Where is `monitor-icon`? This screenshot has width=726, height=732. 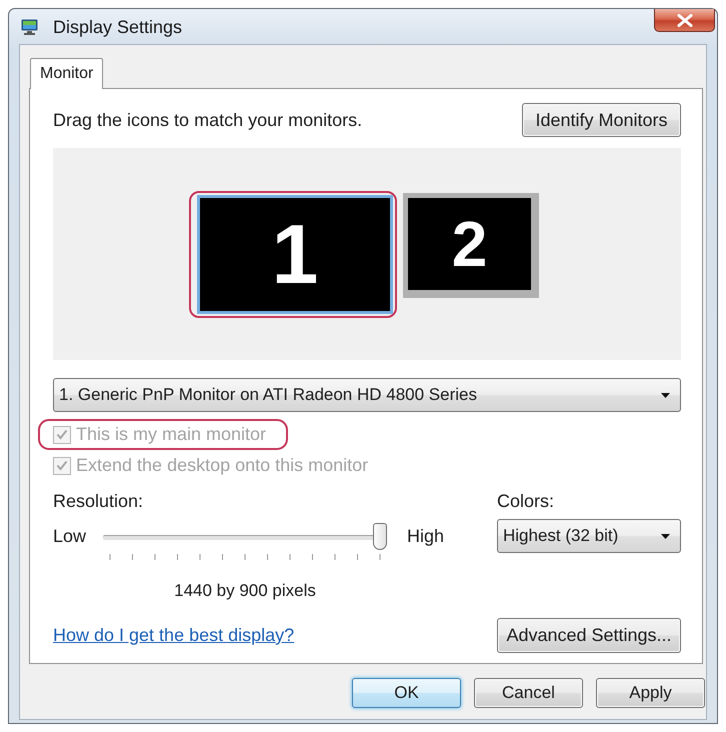 monitor-icon is located at coordinates (29, 26).